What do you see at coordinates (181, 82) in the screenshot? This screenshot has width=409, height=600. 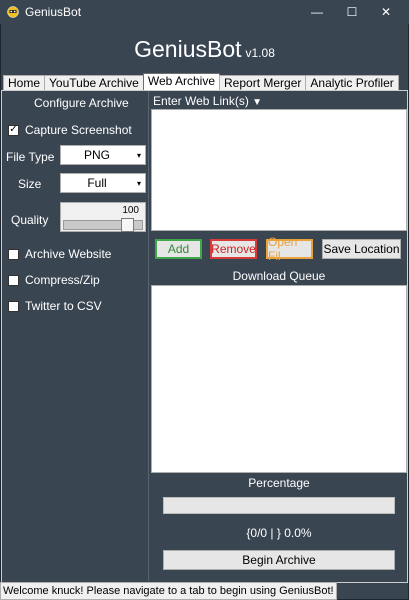 I see `tab-web-archive: Web Archive` at bounding box center [181, 82].